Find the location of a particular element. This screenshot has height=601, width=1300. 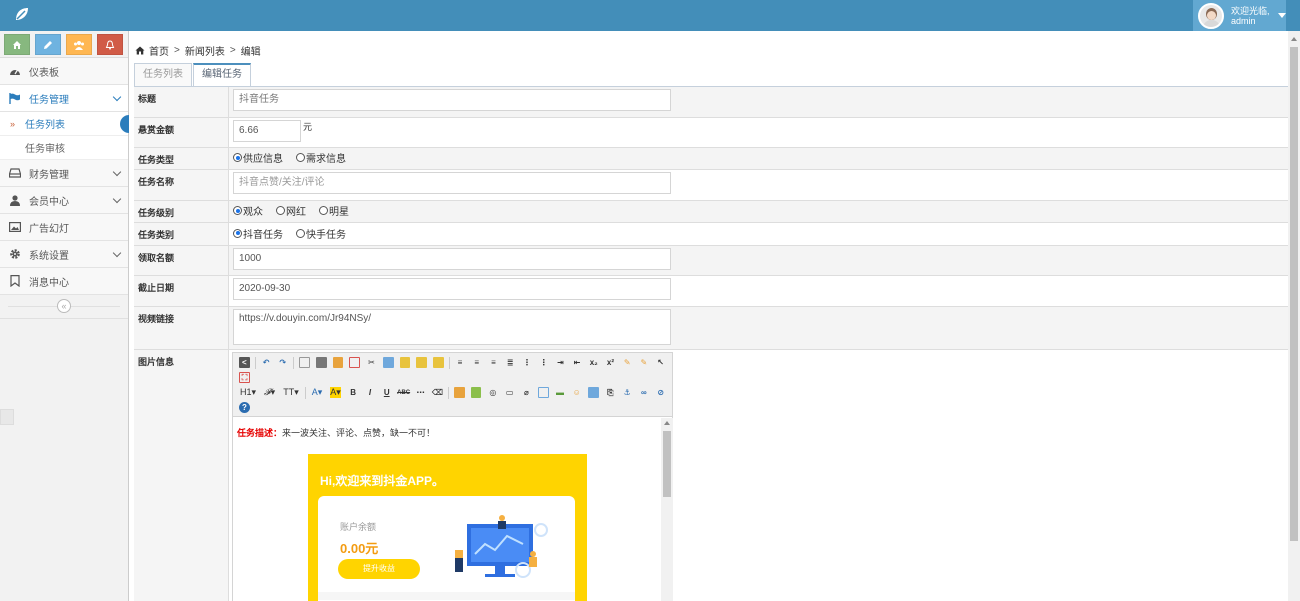

clear-format-icon: ✎ is located at coordinates (627, 362).